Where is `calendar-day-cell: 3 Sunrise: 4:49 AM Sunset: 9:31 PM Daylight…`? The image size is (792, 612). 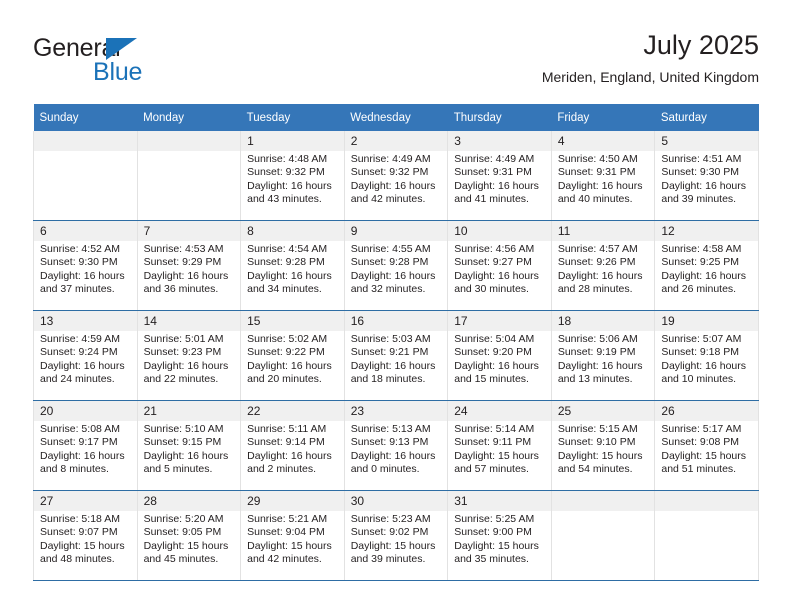
calendar-day-cell: 3 Sunrise: 4:49 AM Sunset: 9:31 PM Daylight… is located at coordinates (499, 176).